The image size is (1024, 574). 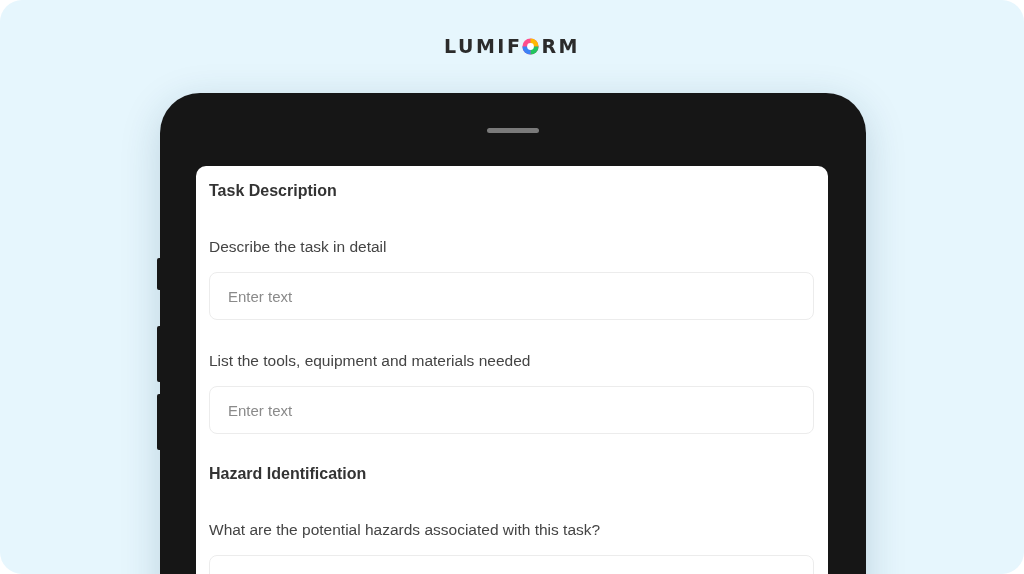 I want to click on logo-text: LUMIF, so click(x=483, y=46).